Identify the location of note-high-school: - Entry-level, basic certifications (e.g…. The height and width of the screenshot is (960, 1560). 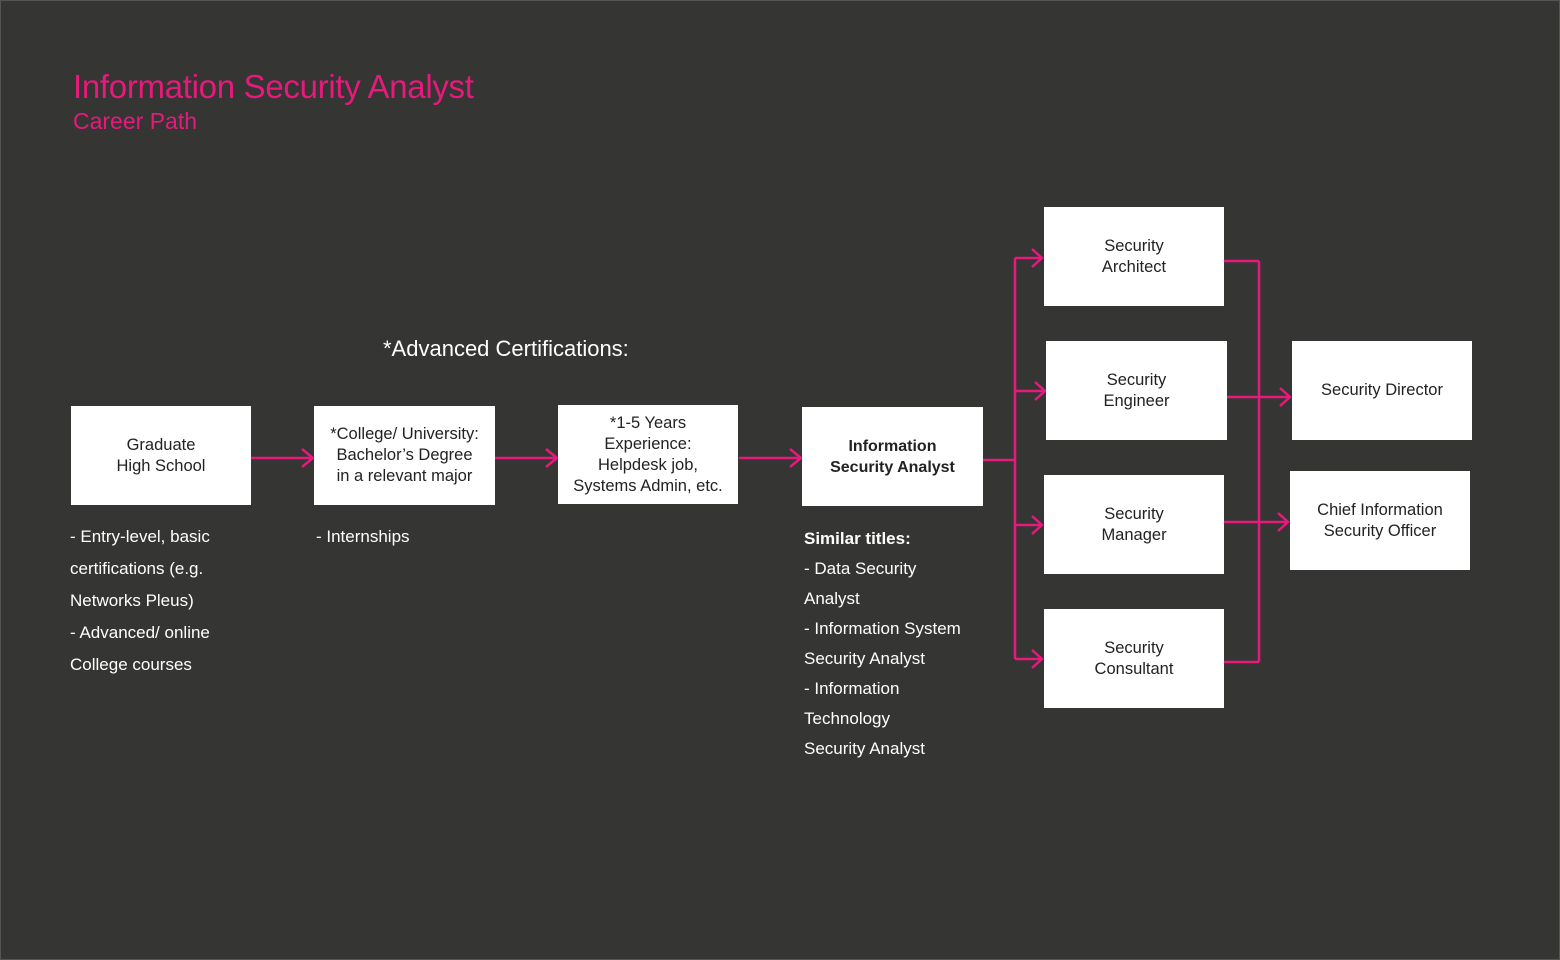
(140, 600).